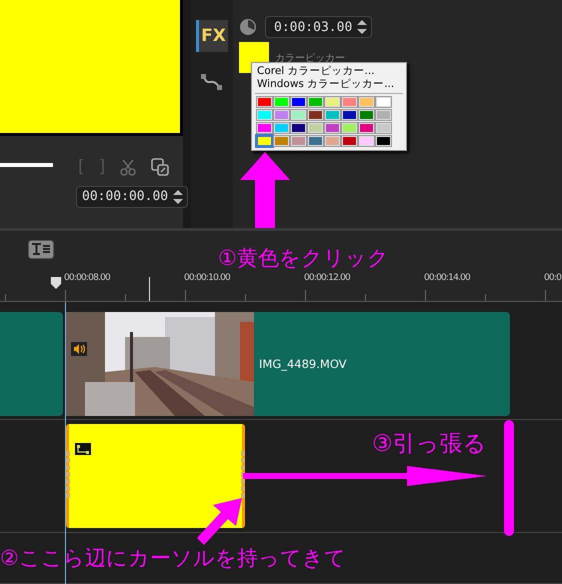 Image resolution: width=562 pixels, height=584 pixels. What do you see at coordinates (553, 278) in the screenshot?
I see `ruler-label: 00:0` at bounding box center [553, 278].